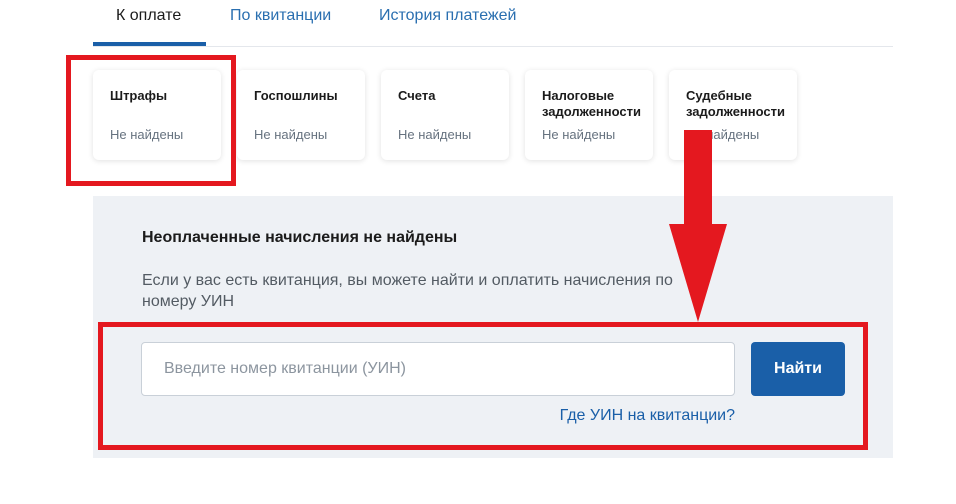  Describe the element at coordinates (735, 103) in the screenshot. I see `category-title: Судебные задолженности` at that location.